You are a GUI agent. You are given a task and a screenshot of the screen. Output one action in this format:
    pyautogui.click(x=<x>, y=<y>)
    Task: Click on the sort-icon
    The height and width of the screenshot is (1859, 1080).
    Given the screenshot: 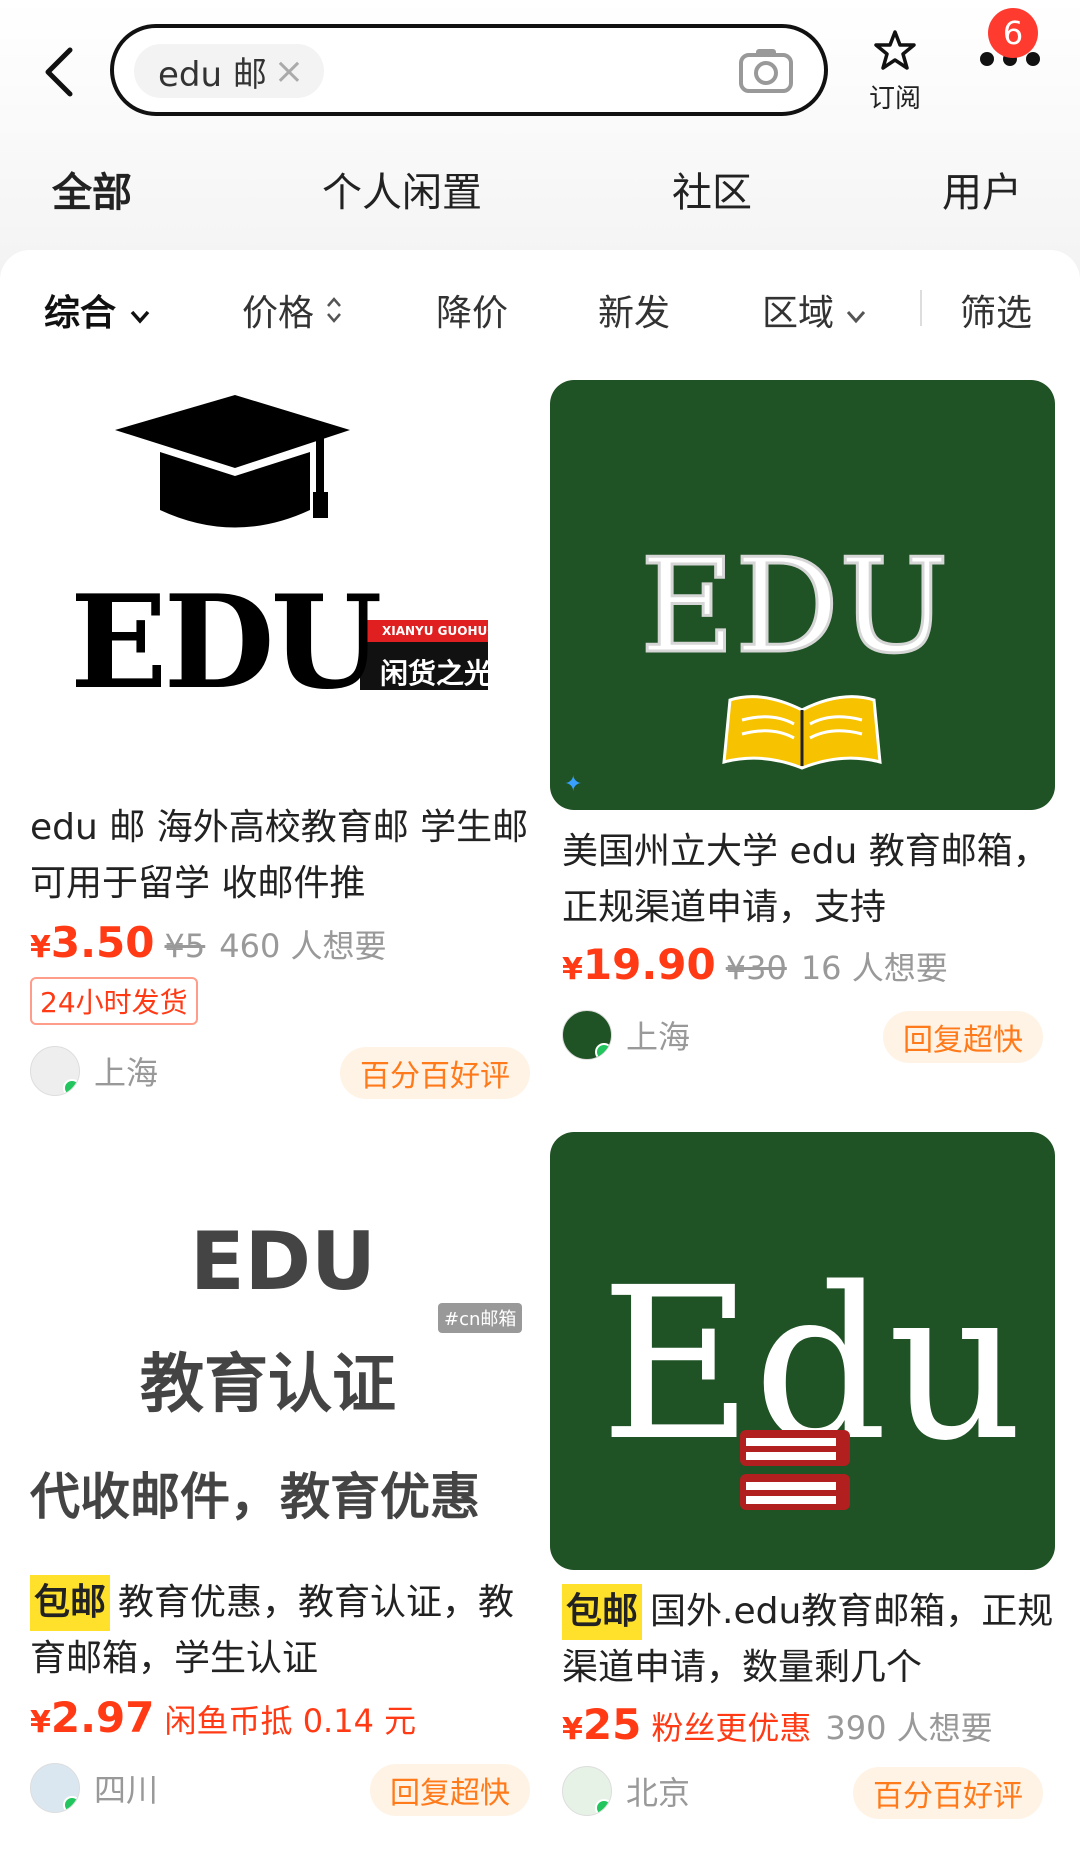 What is the action you would take?
    pyautogui.click(x=334, y=310)
    